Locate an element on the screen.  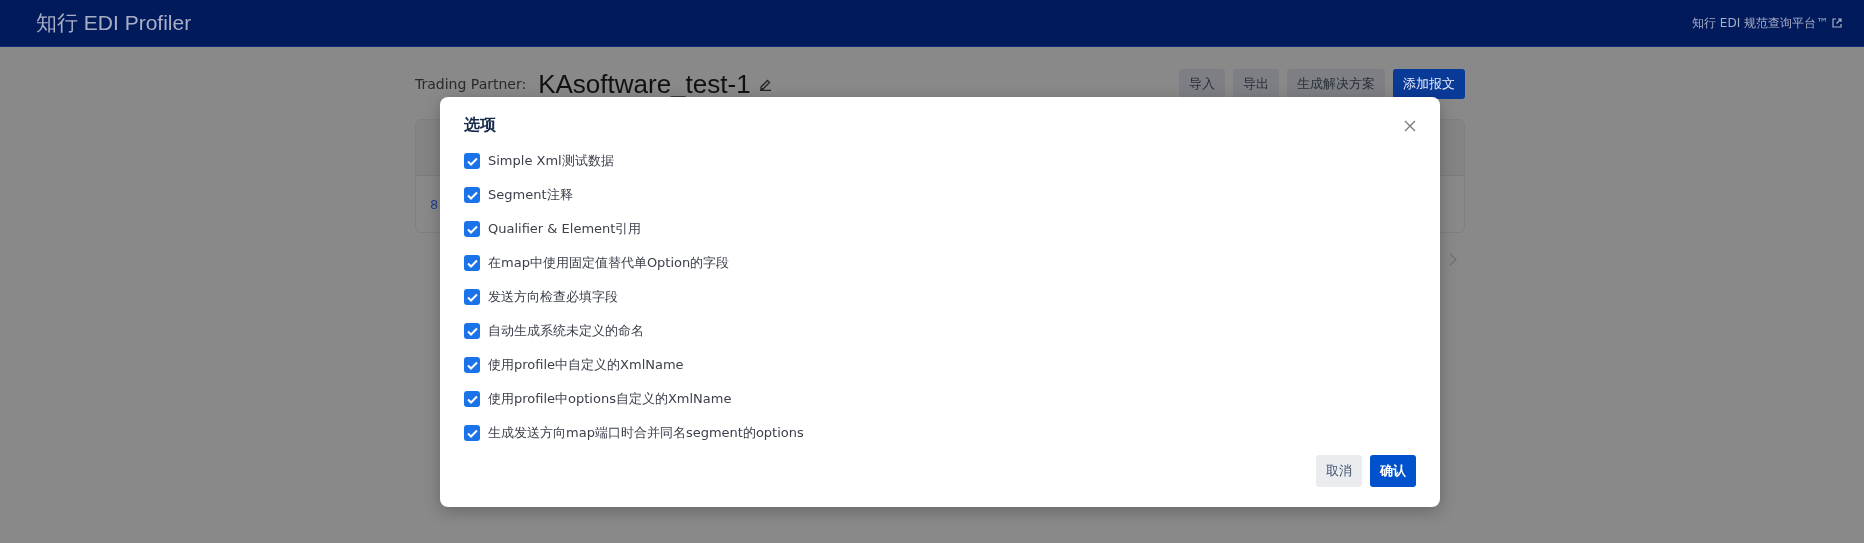
option-label: 使用profile中options自定义的XmlName is located at coordinates (610, 399).